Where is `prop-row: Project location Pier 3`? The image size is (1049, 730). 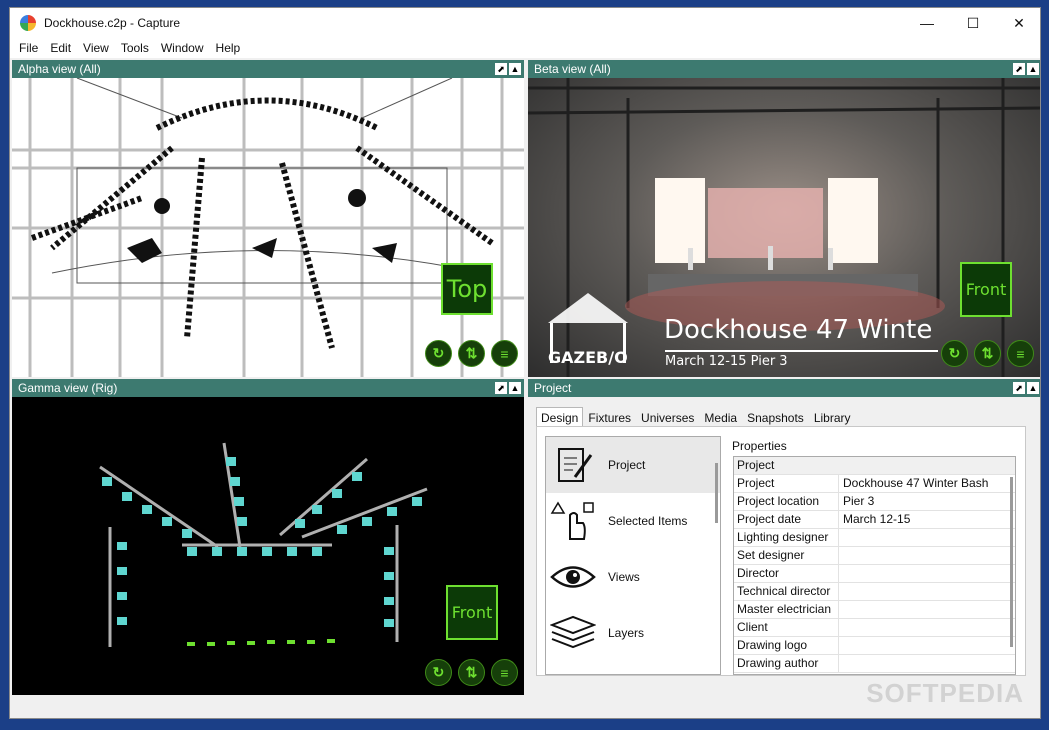
prop-row: Project location Pier 3 is located at coordinates (874, 502).